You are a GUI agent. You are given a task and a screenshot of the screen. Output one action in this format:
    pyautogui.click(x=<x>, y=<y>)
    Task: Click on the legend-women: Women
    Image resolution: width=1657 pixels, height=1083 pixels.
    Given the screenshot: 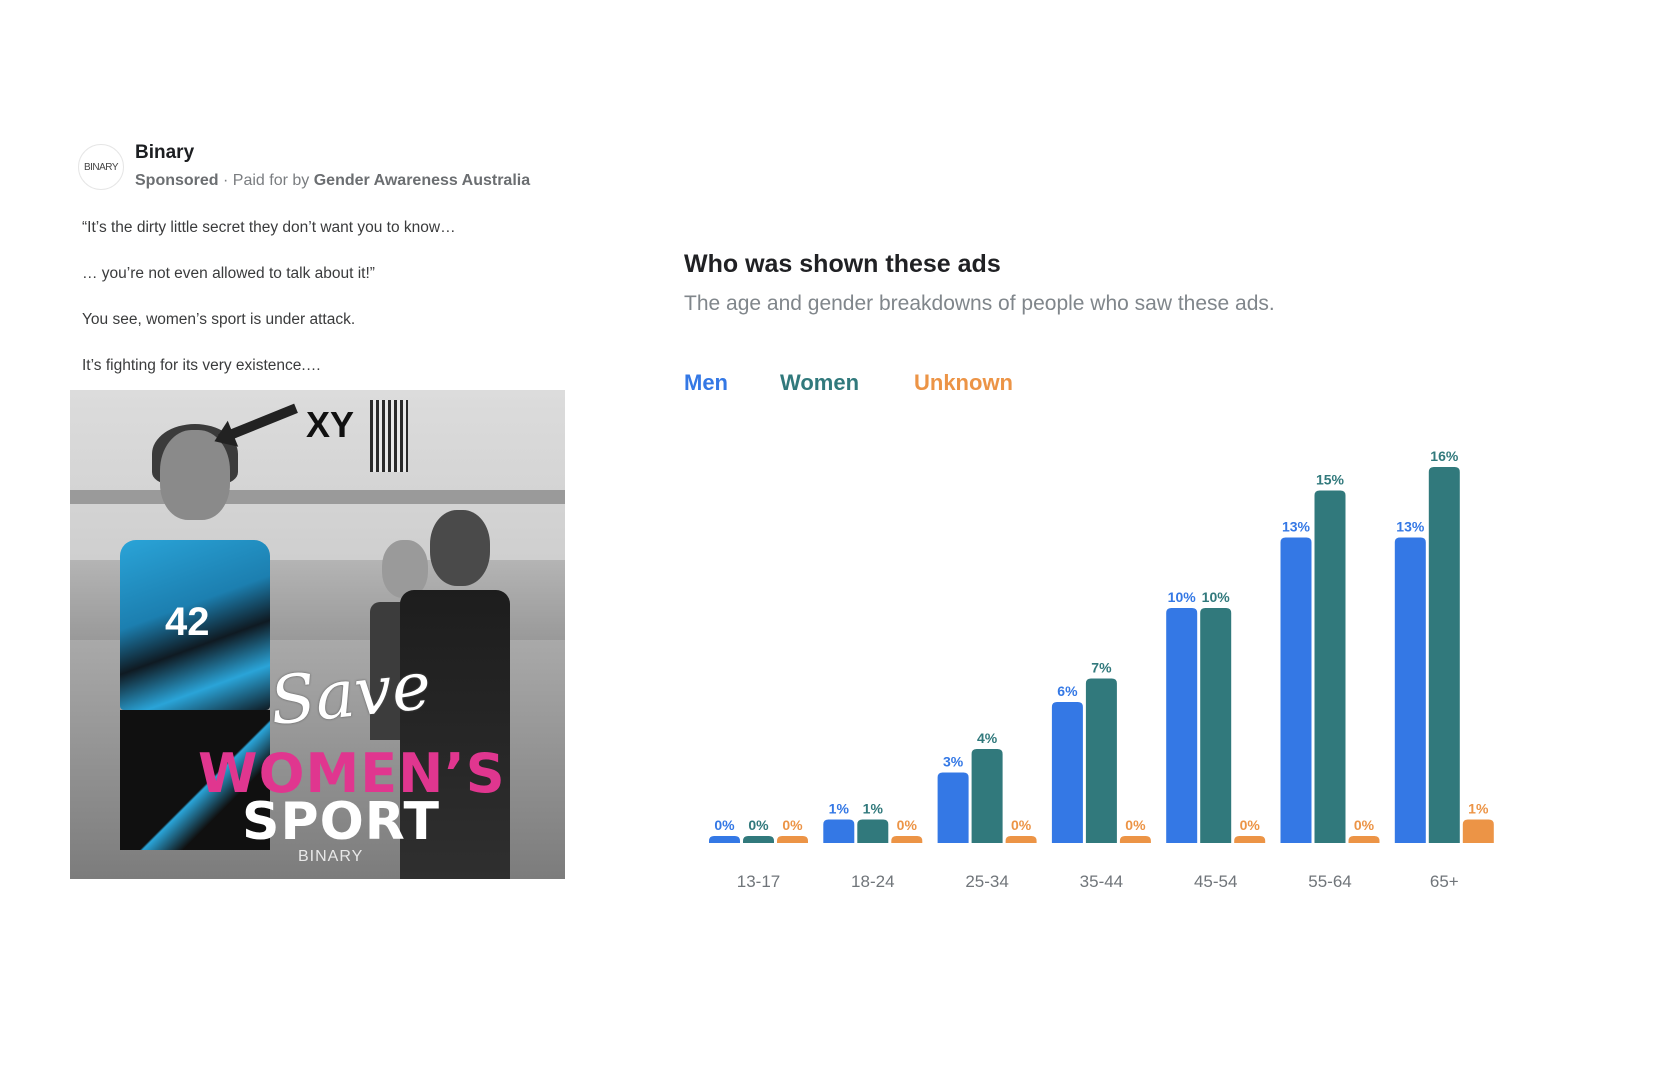 What is the action you would take?
    pyautogui.click(x=819, y=383)
    